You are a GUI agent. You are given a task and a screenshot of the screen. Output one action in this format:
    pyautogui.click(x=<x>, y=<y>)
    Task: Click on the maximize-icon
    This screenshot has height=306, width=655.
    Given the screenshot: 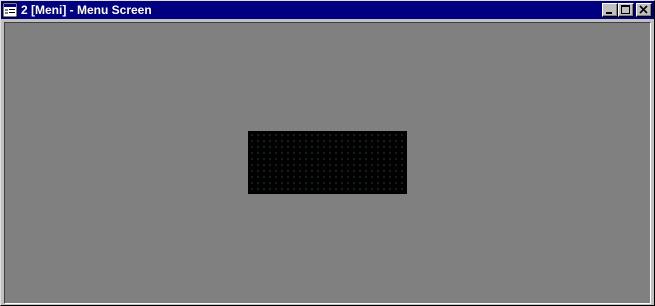 What is the action you would take?
    pyautogui.click(x=625, y=9)
    